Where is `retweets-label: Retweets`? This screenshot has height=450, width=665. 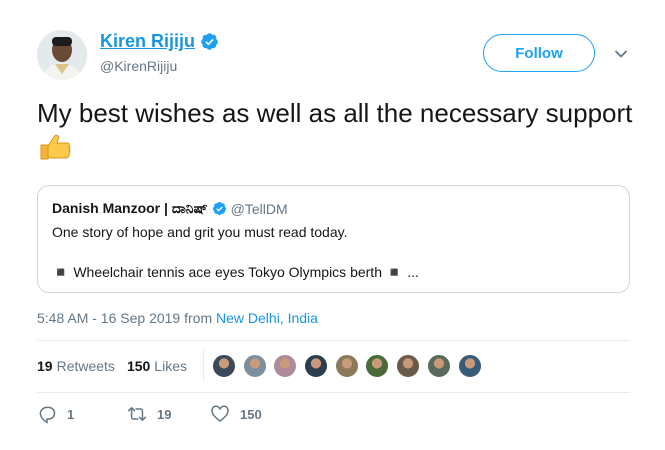
retweets-label: Retweets is located at coordinates (86, 366).